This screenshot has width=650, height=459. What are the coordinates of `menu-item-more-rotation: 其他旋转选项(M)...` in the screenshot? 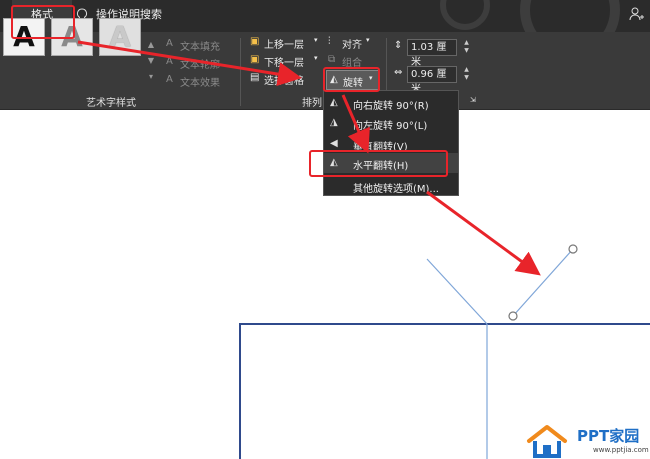 It's located at (391, 186).